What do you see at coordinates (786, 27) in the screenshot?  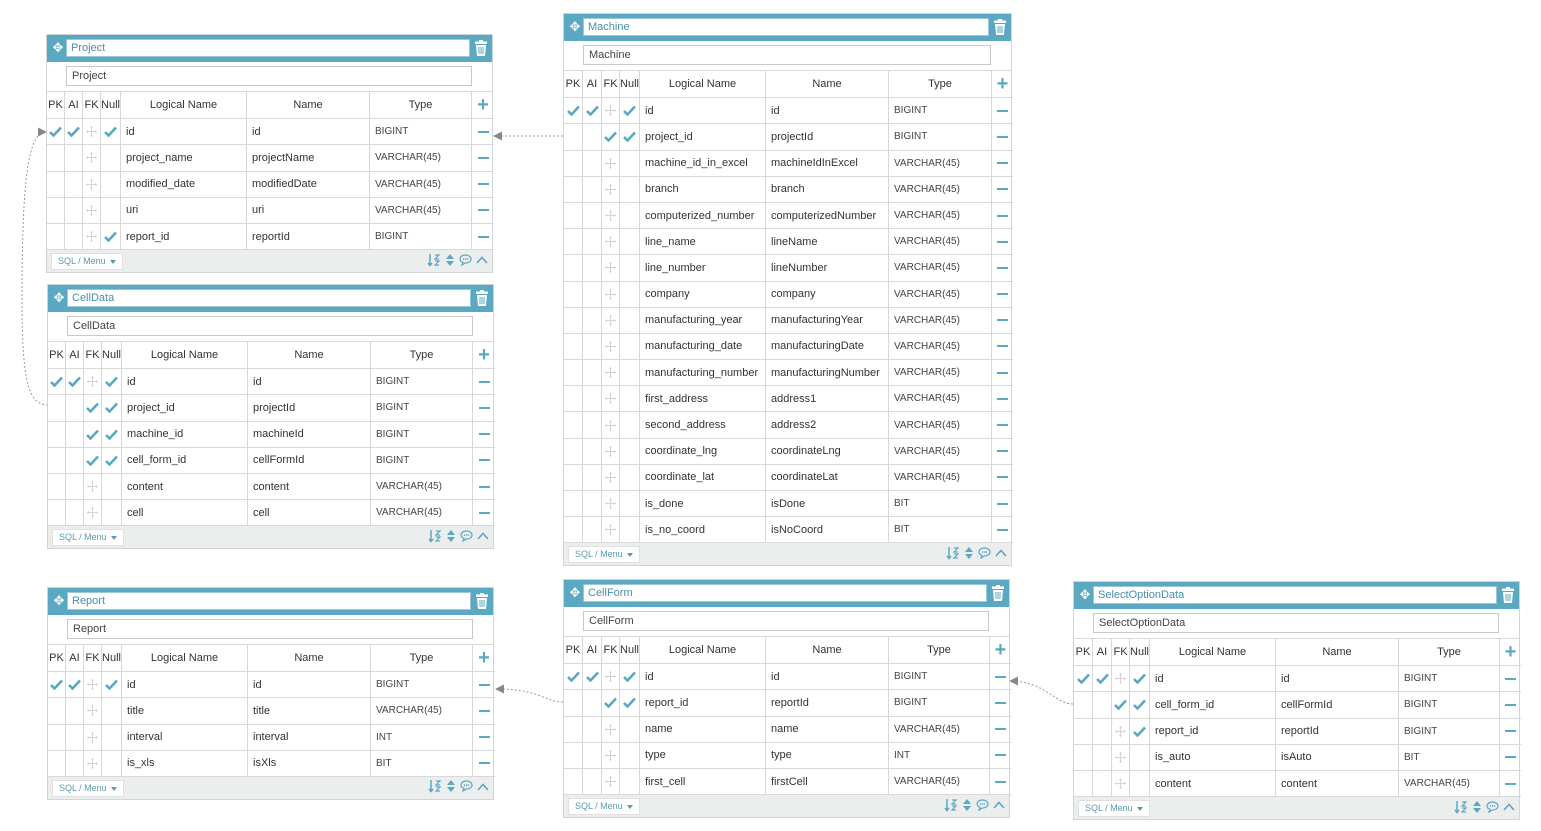 I see `table-title-input: Machine` at bounding box center [786, 27].